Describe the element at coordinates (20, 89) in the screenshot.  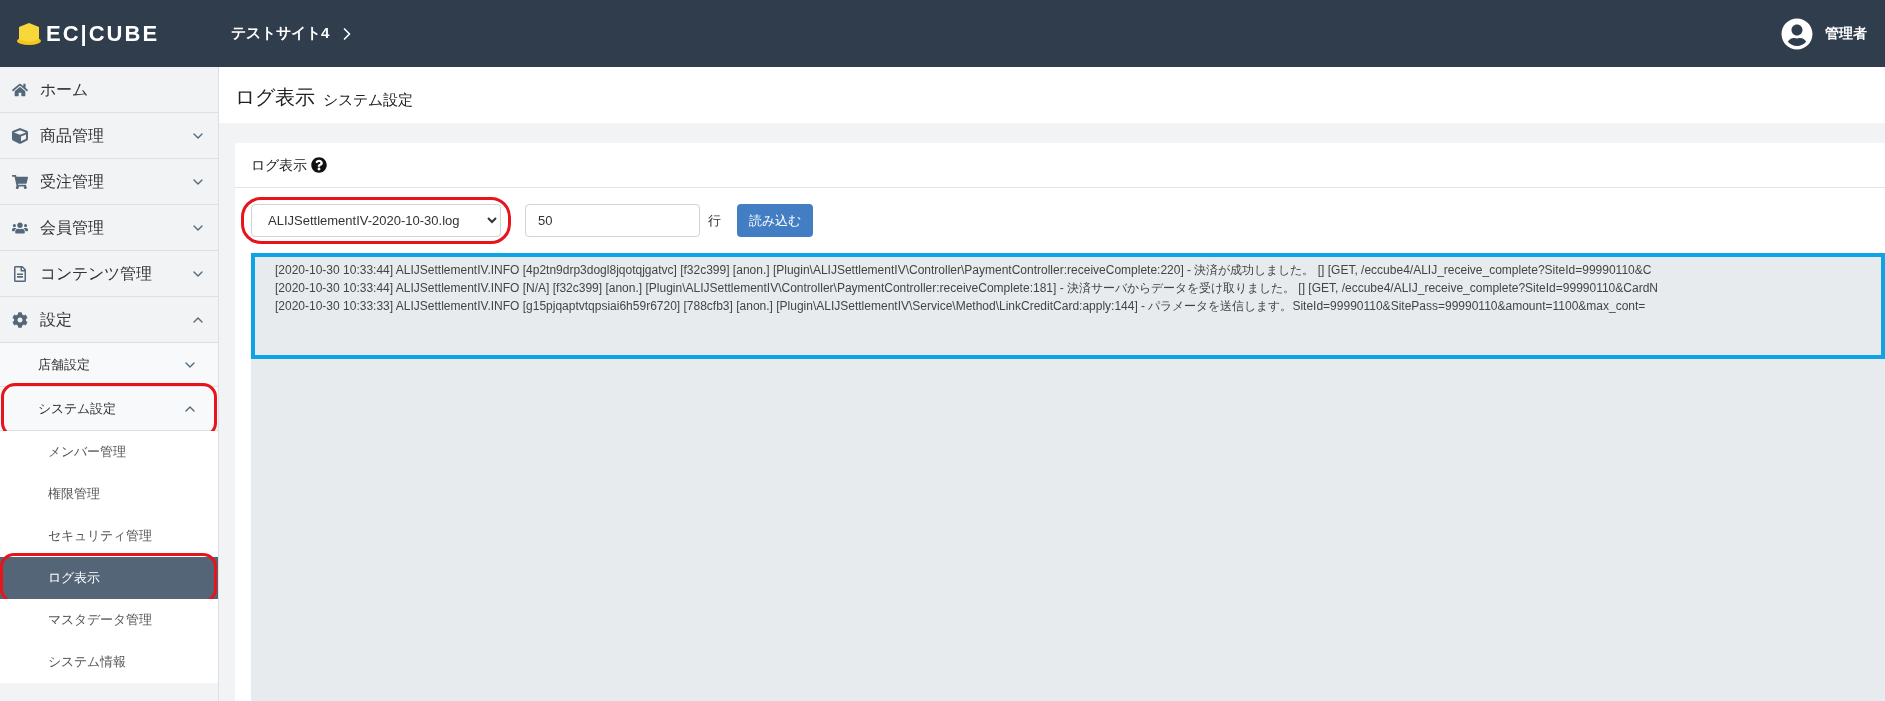
I see `home-icon` at that location.